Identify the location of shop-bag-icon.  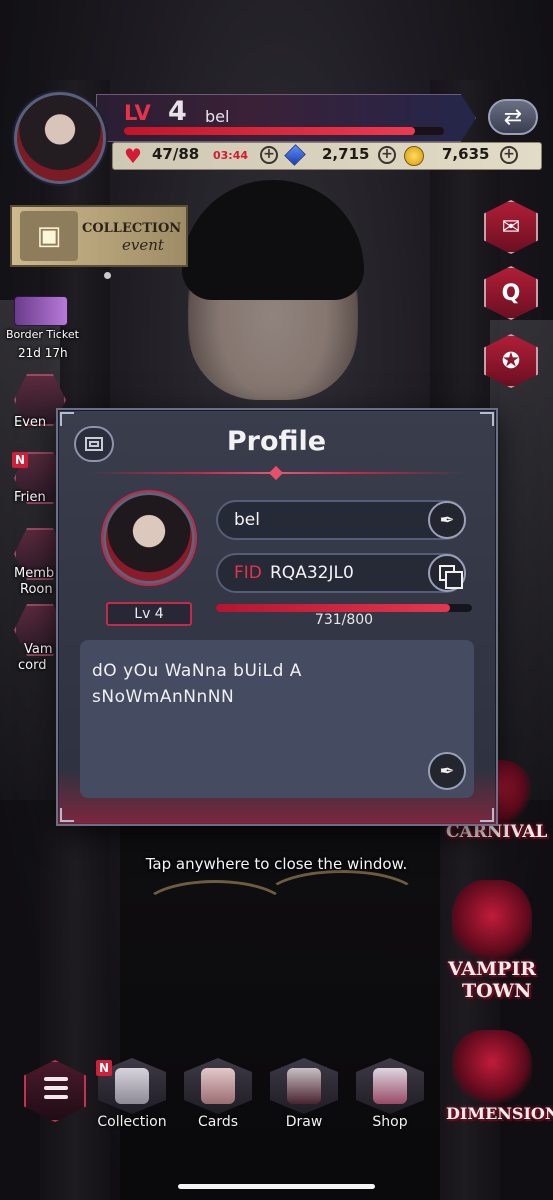
(390, 1086).